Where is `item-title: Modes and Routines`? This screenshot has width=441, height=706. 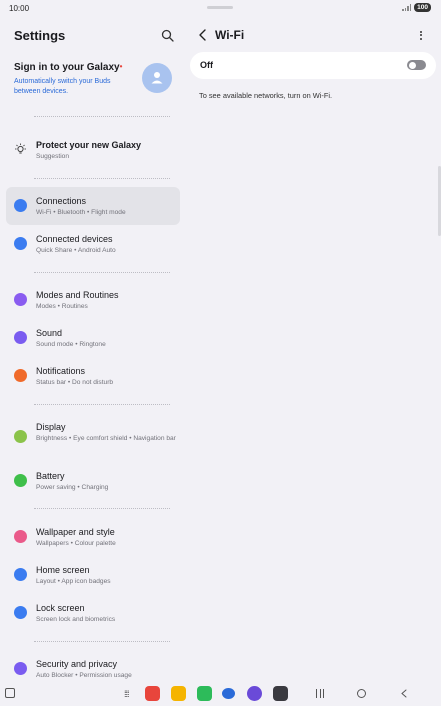
item-title: Modes and Routines is located at coordinates (77, 295).